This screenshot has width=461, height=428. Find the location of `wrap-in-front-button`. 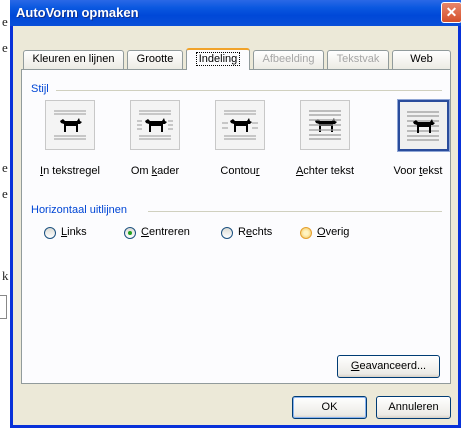

wrap-in-front-button is located at coordinates (423, 125).